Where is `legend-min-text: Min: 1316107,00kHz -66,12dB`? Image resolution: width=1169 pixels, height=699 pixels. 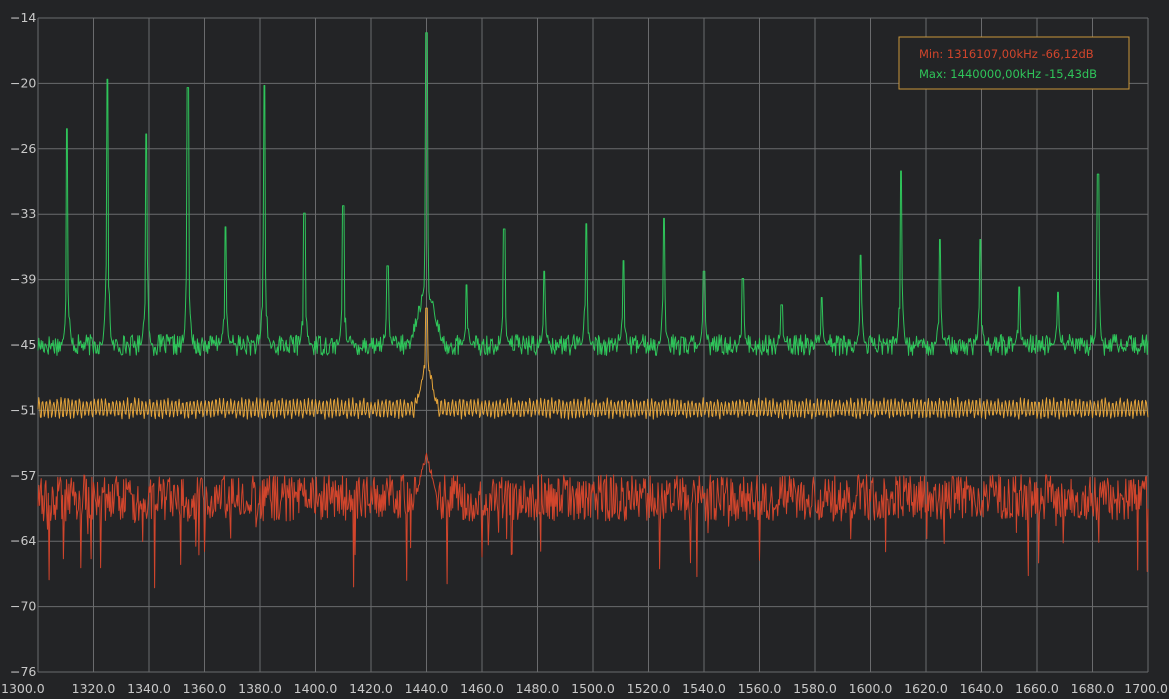
legend-min-text: Min: 1316107,00kHz -66,12dB is located at coordinates (1006, 54).